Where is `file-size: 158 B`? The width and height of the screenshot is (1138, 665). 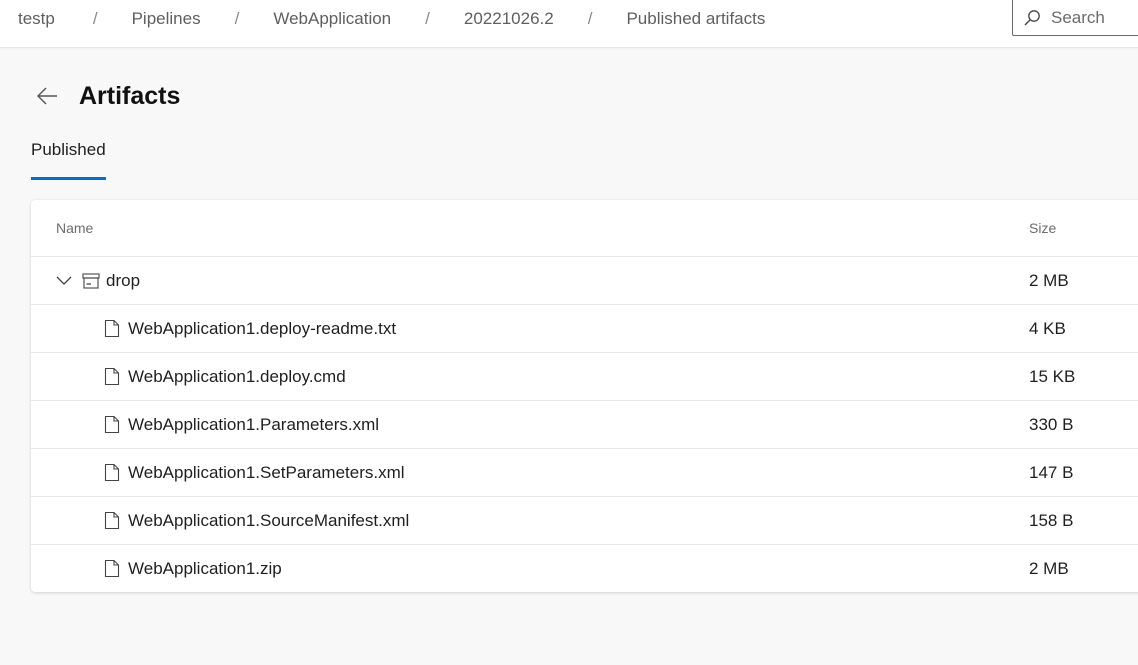
file-size: 158 B is located at coordinates (1051, 520).